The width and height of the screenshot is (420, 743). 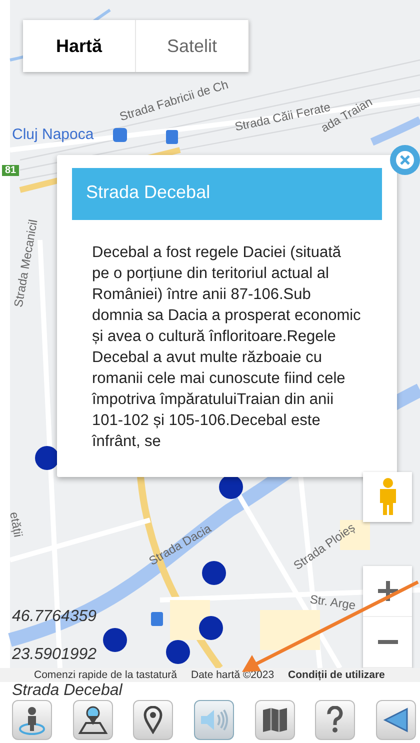 What do you see at coordinates (174, 100) in the screenshot?
I see `street-label: Strada Fabricii de Ch` at bounding box center [174, 100].